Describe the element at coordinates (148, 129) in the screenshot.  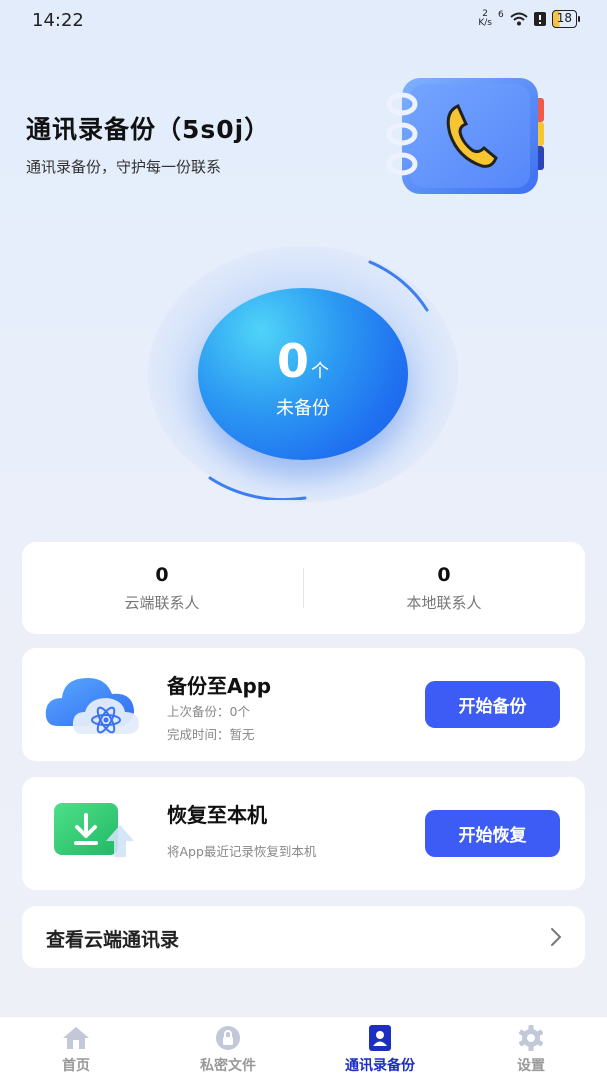
I see `page-title: 通讯录备份（5s0j）` at that location.